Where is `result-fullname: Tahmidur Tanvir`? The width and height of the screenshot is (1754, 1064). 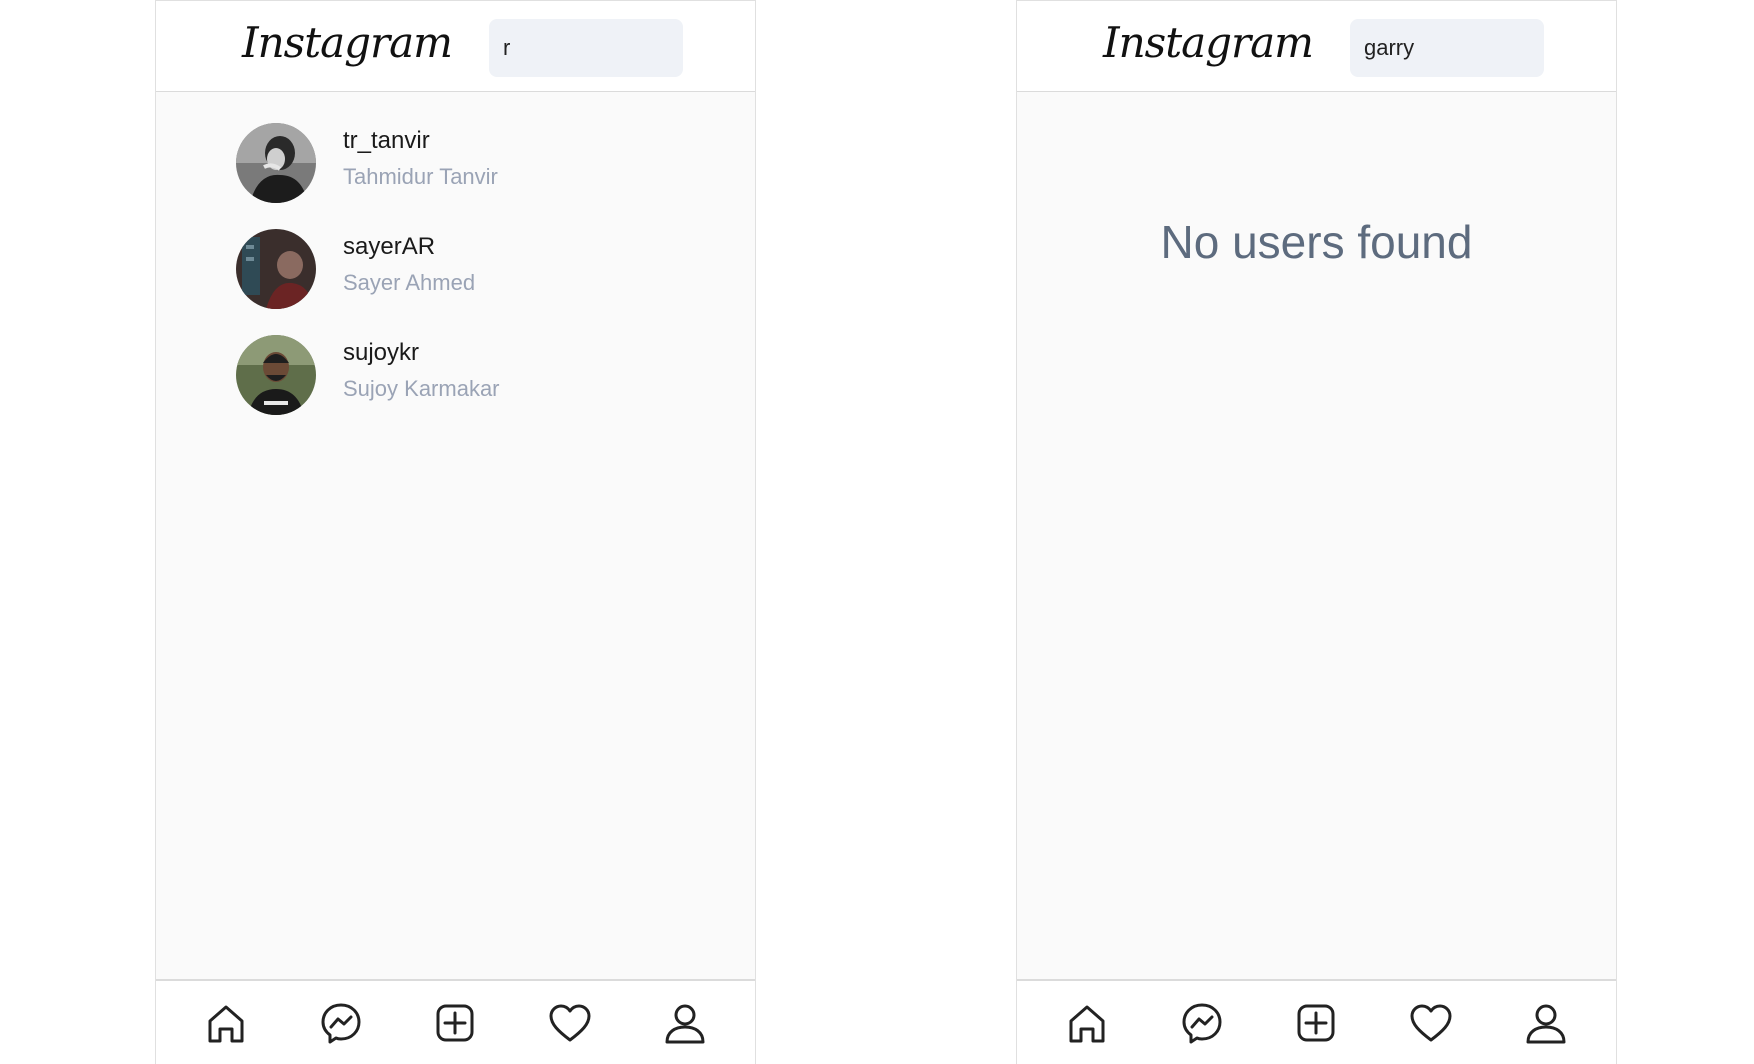
result-fullname: Tahmidur Tanvir is located at coordinates (420, 176).